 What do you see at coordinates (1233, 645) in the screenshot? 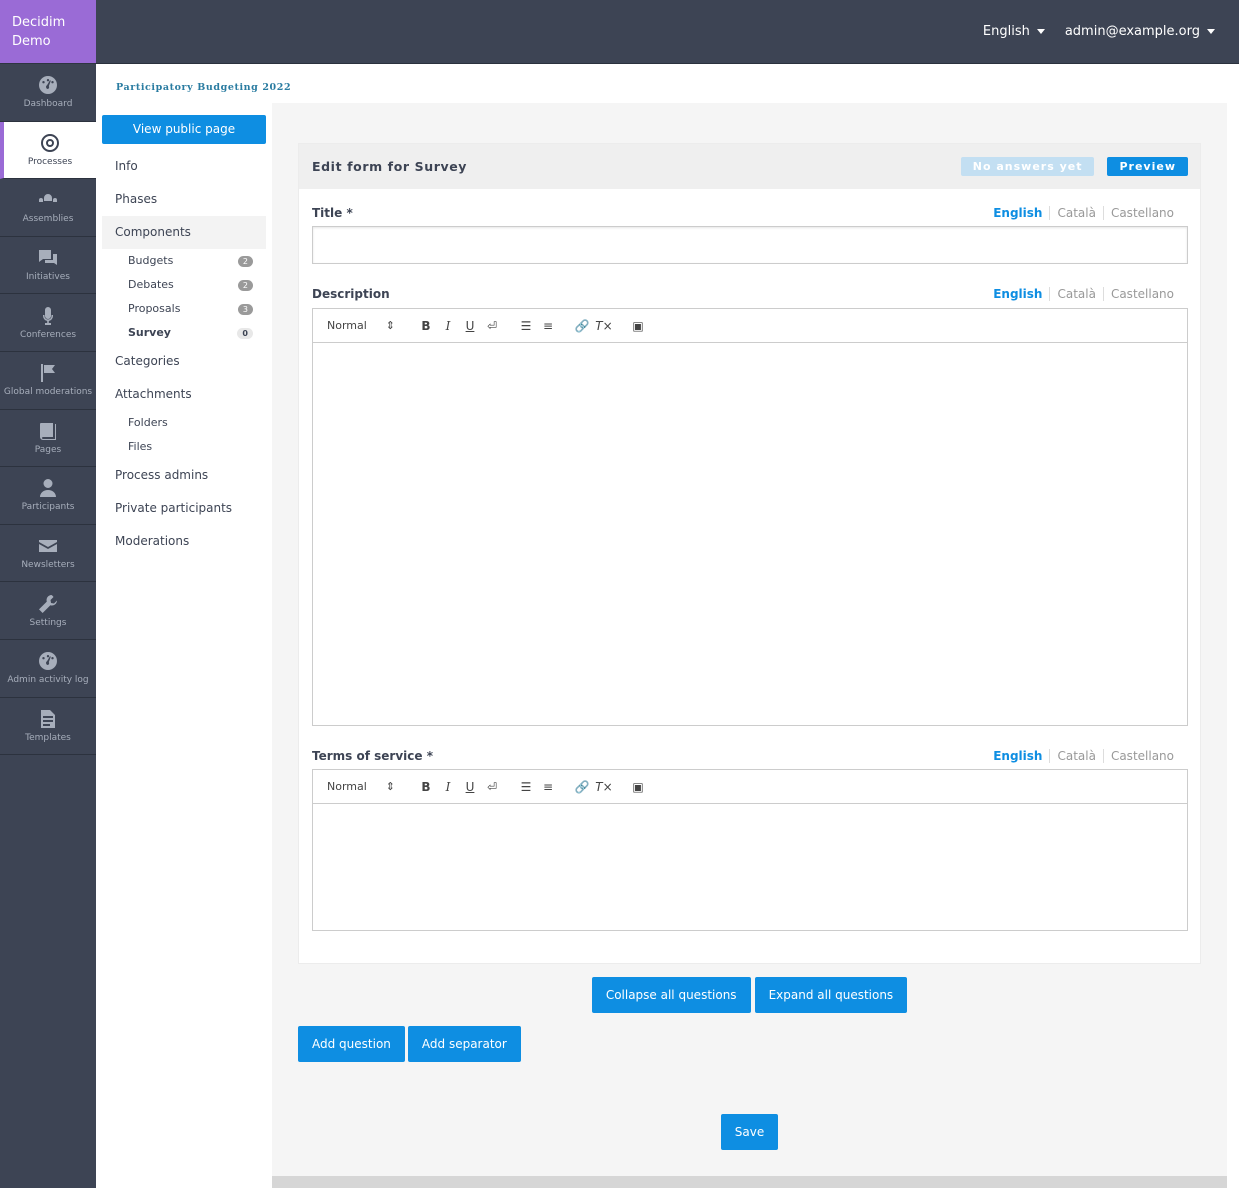
I see `right-gutter` at bounding box center [1233, 645].